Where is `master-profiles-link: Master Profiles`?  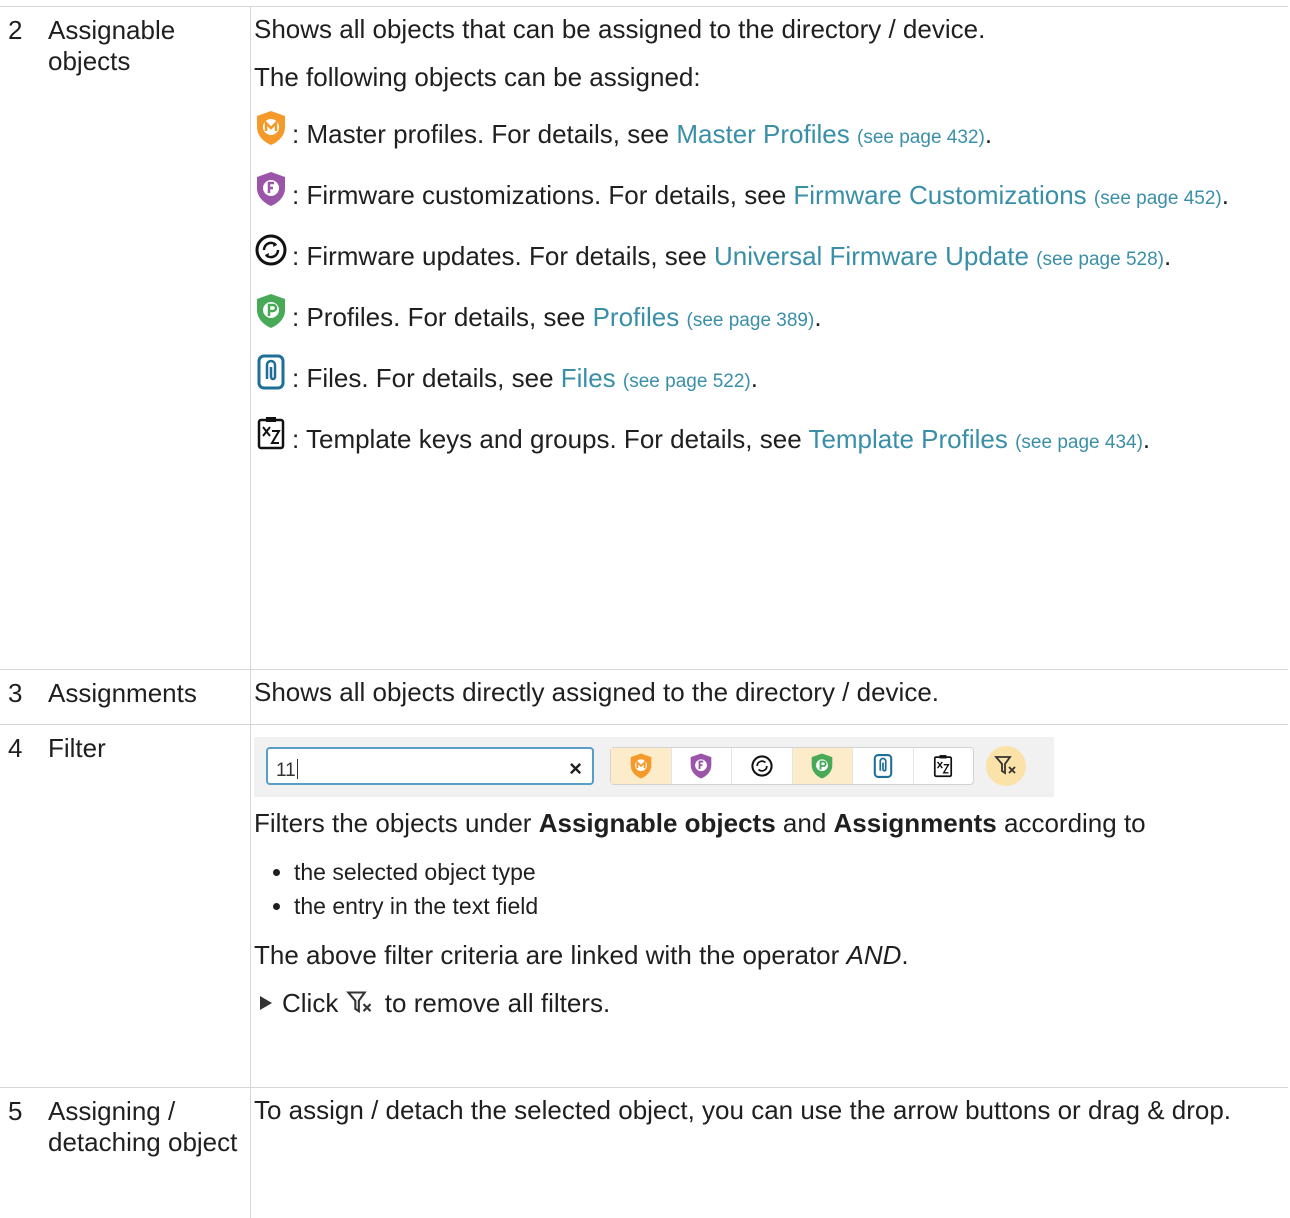 master-profiles-link: Master Profiles is located at coordinates (762, 134).